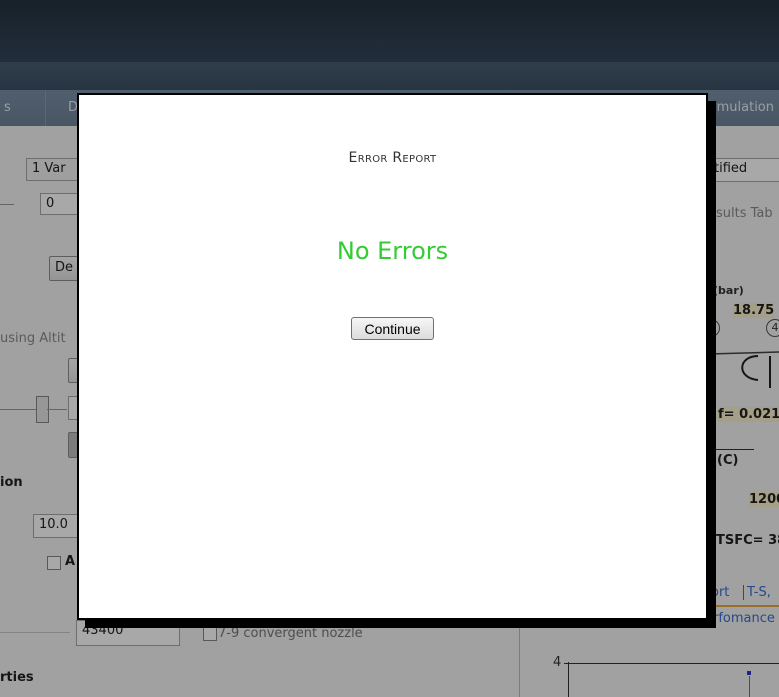 This screenshot has width=779, height=697. Describe the element at coordinates (392, 158) in the screenshot. I see `dialog-title: Error Report` at that location.